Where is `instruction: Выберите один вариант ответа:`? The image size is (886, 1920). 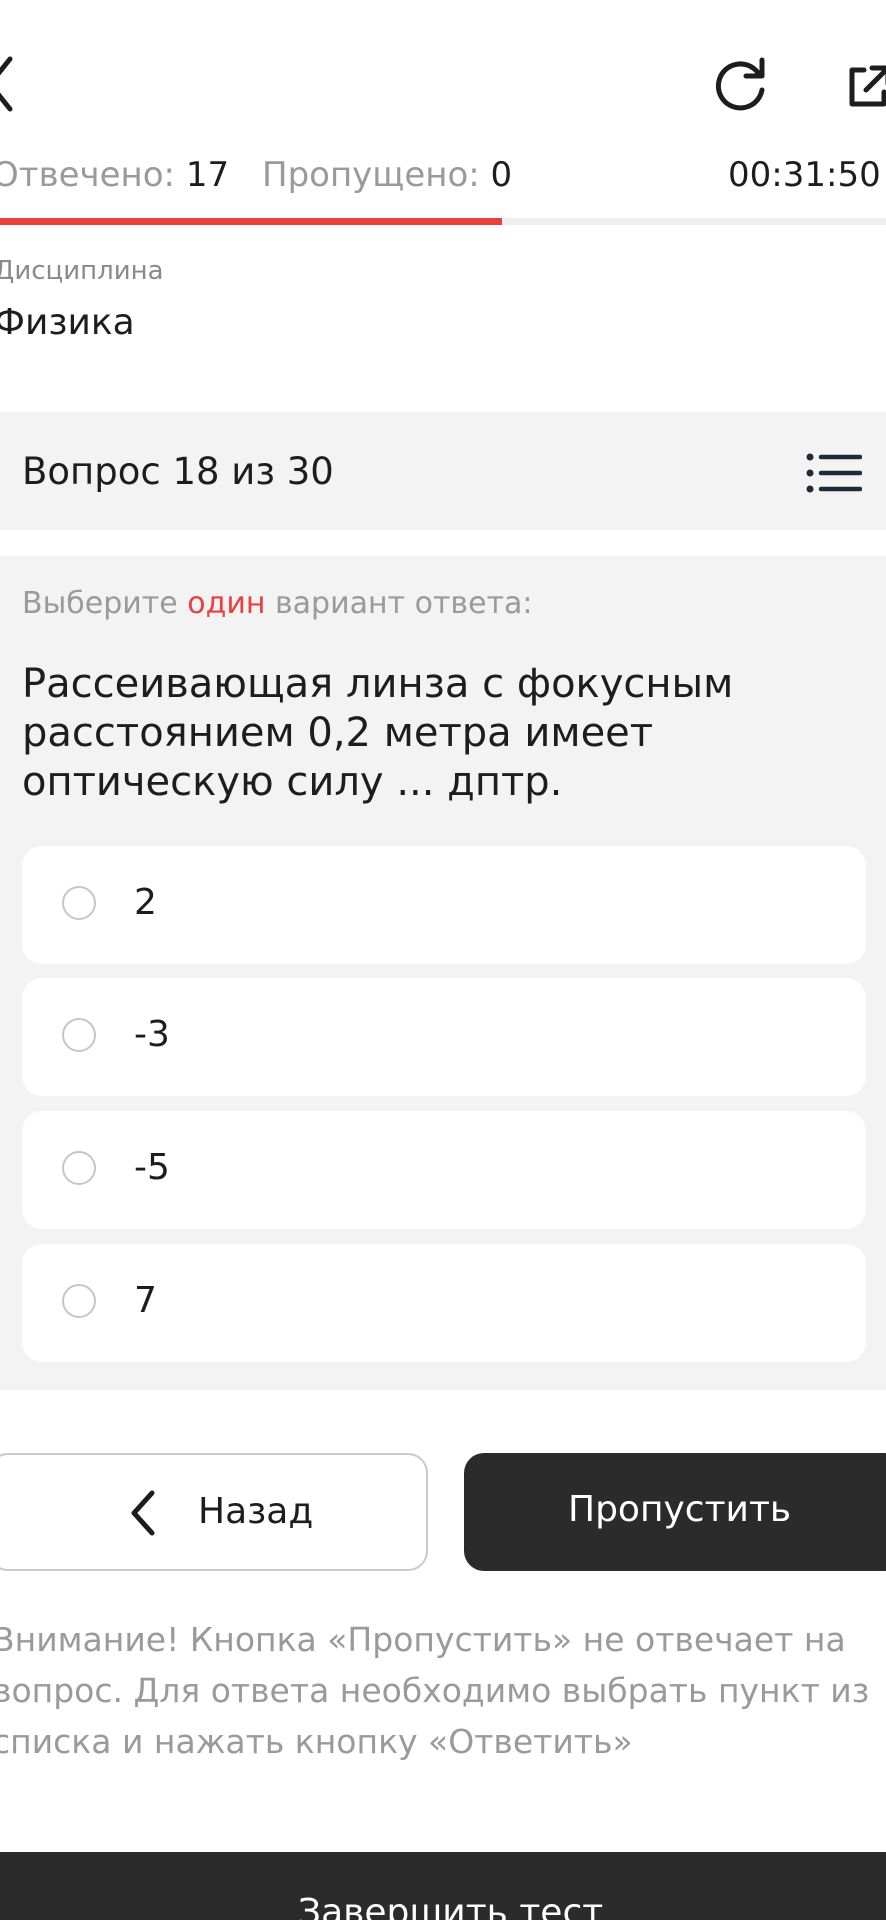 instruction: Выберите один вариант ответа: is located at coordinates (277, 603).